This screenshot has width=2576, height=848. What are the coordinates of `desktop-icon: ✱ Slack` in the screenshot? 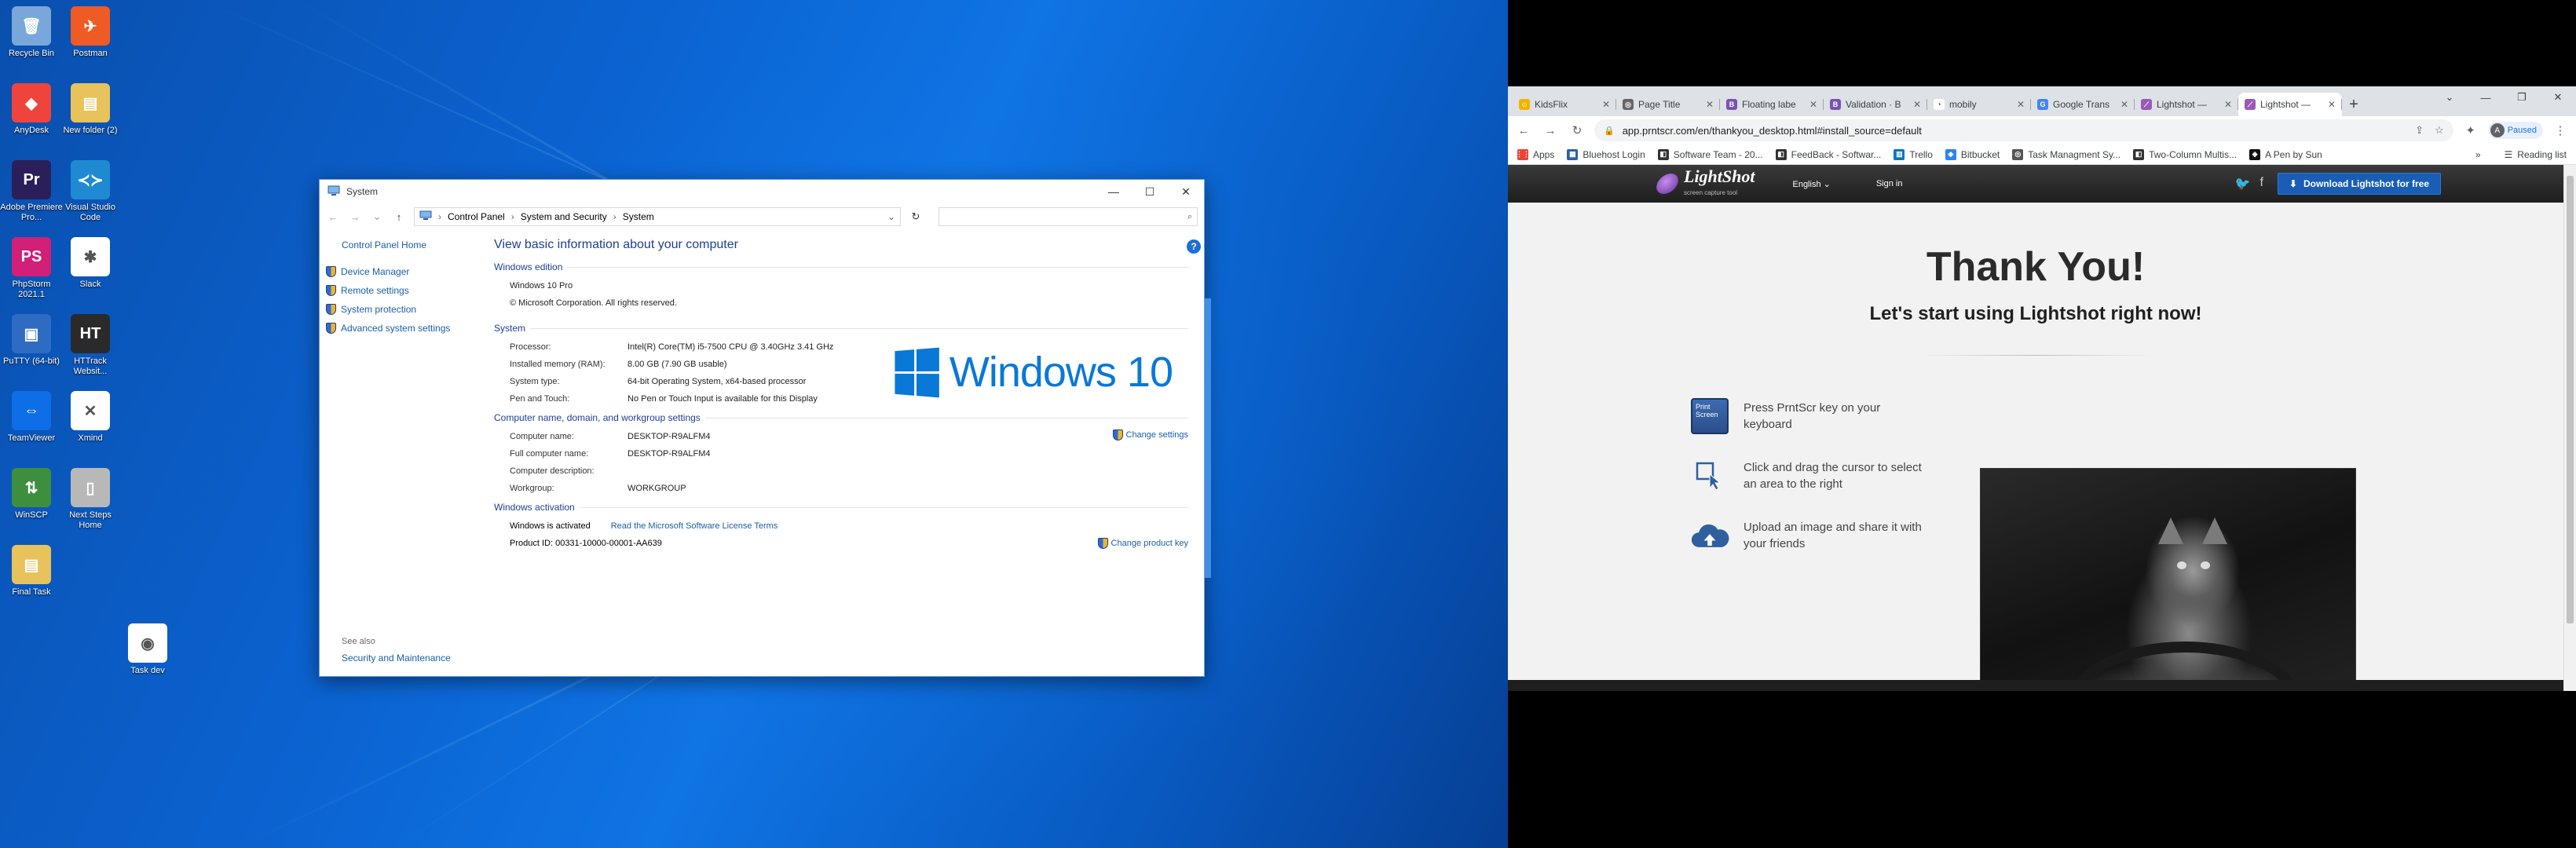 It's located at (91, 263).